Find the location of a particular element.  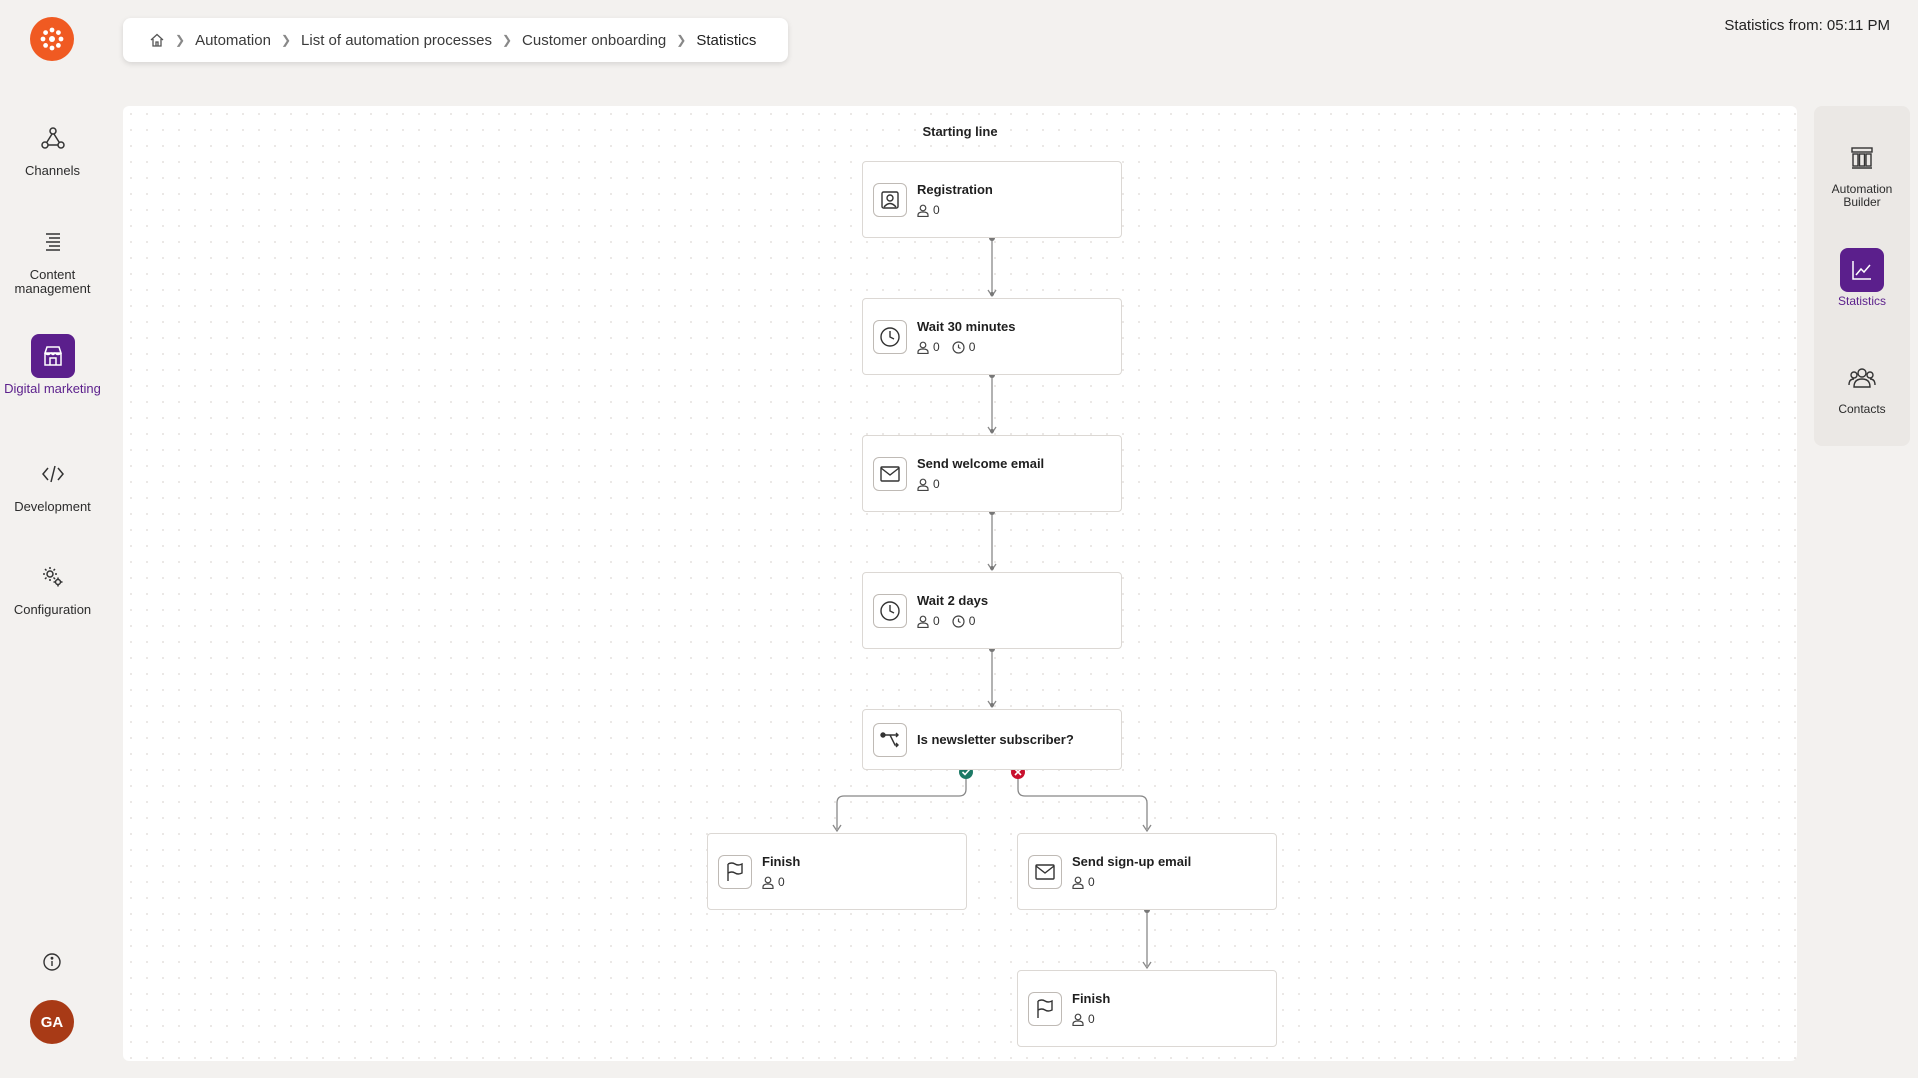

contacts-icon is located at coordinates (1862, 378).